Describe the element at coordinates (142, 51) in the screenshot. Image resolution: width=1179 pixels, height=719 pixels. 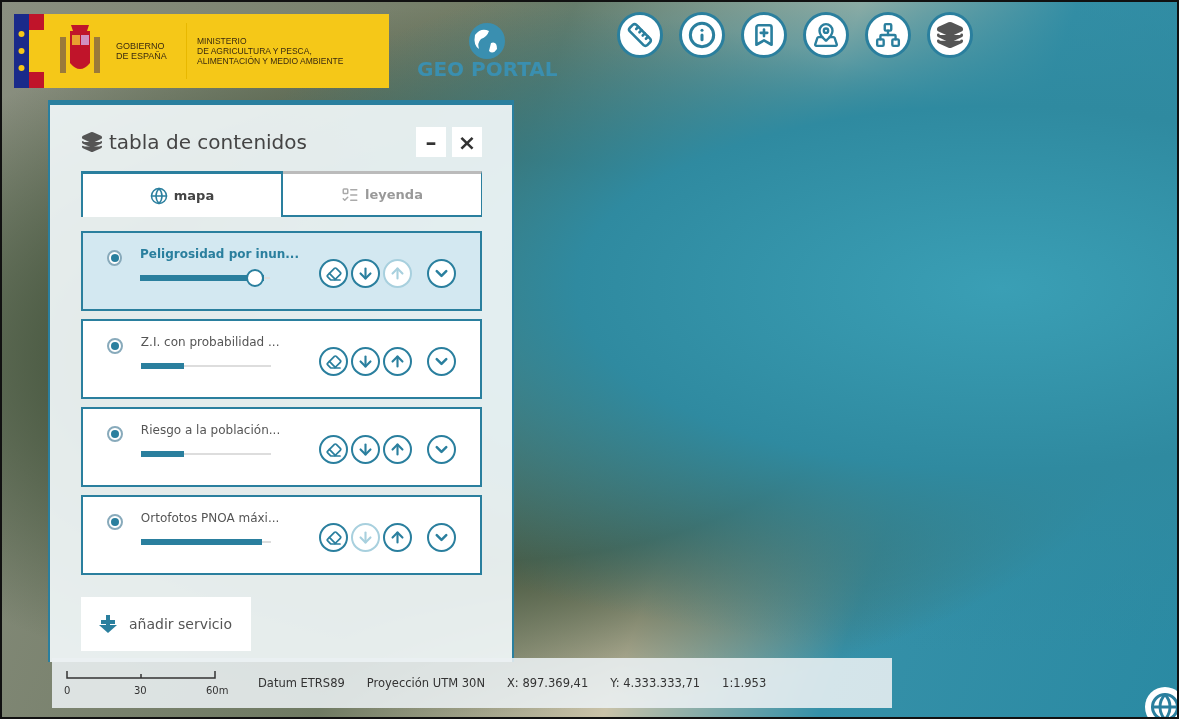
I see `government-text: GOBIERNO DE ESPAÑA` at that location.